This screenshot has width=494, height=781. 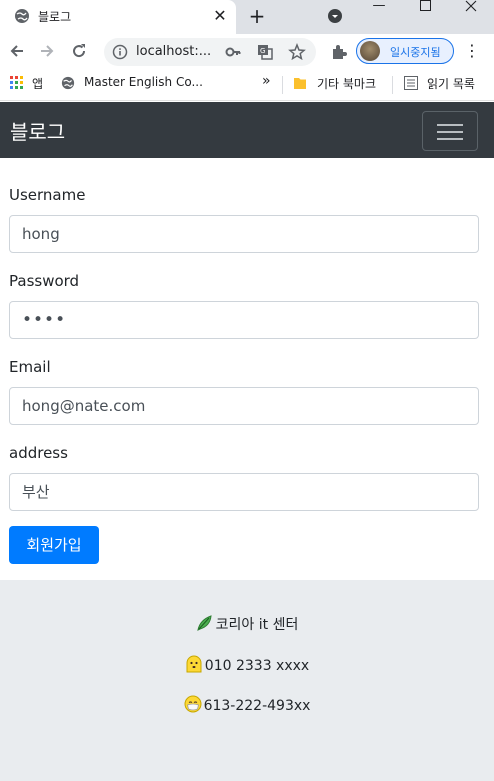 I want to click on footer-number-text: 613-222-493xx, so click(x=257, y=706).